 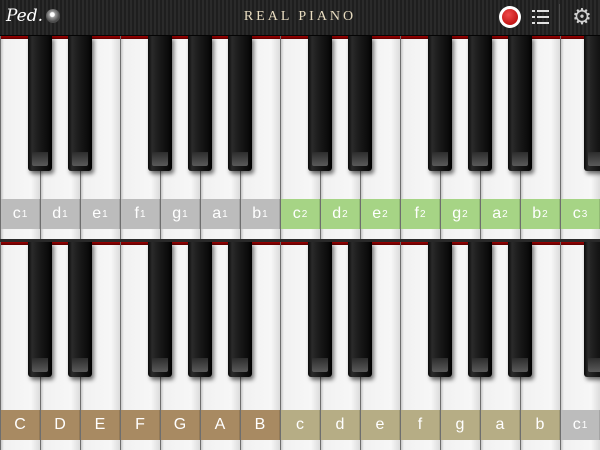 I want to click on note-label: b2, so click(x=540, y=214).